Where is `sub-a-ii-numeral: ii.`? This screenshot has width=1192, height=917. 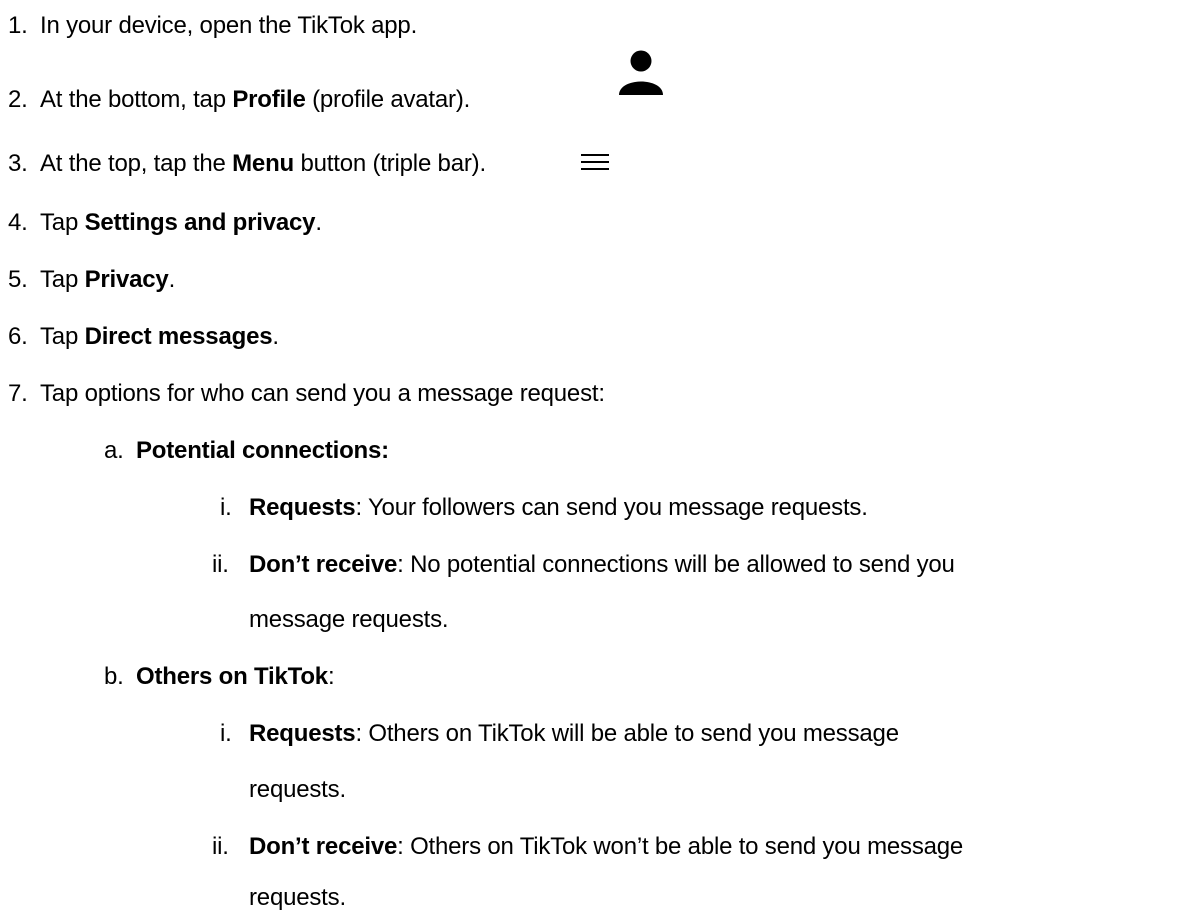 sub-a-ii-numeral: ii. is located at coordinates (220, 564).